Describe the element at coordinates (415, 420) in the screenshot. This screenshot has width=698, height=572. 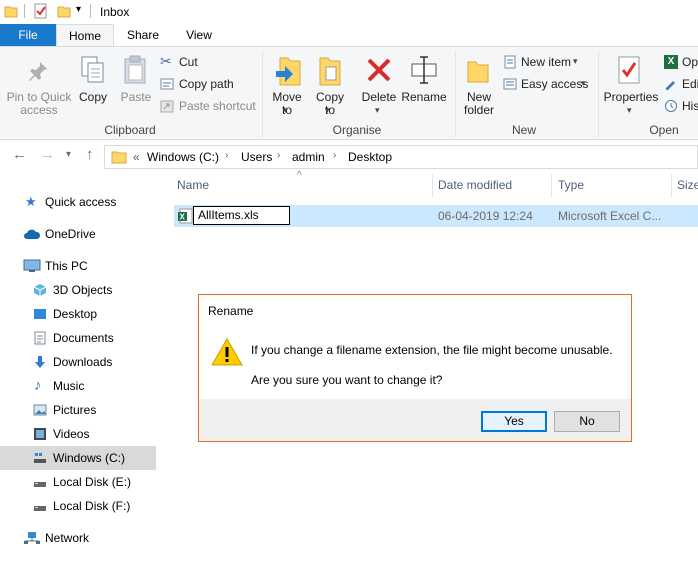
I see `dialog-footer: Yes No` at that location.